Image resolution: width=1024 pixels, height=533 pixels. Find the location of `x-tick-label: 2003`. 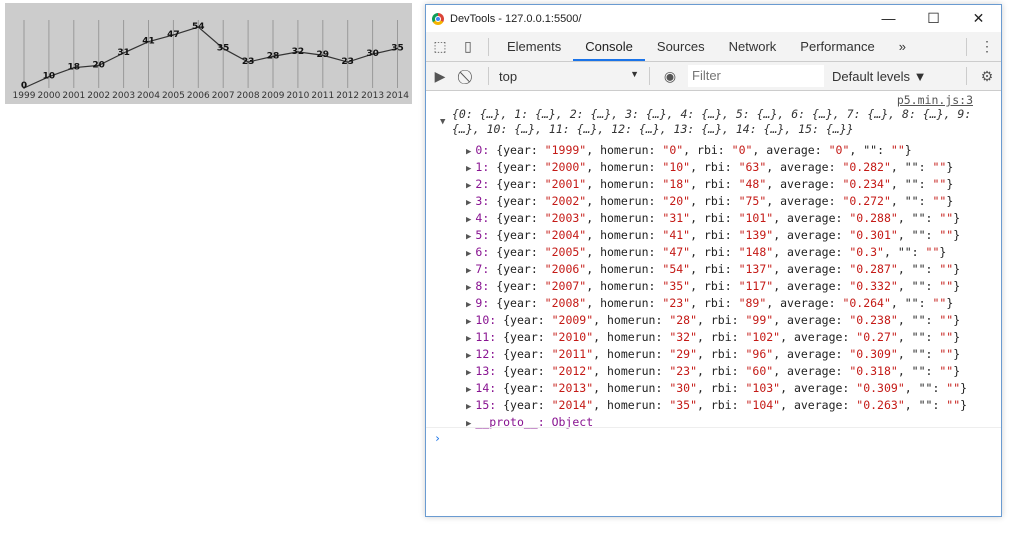

x-tick-label: 2003 is located at coordinates (123, 96).